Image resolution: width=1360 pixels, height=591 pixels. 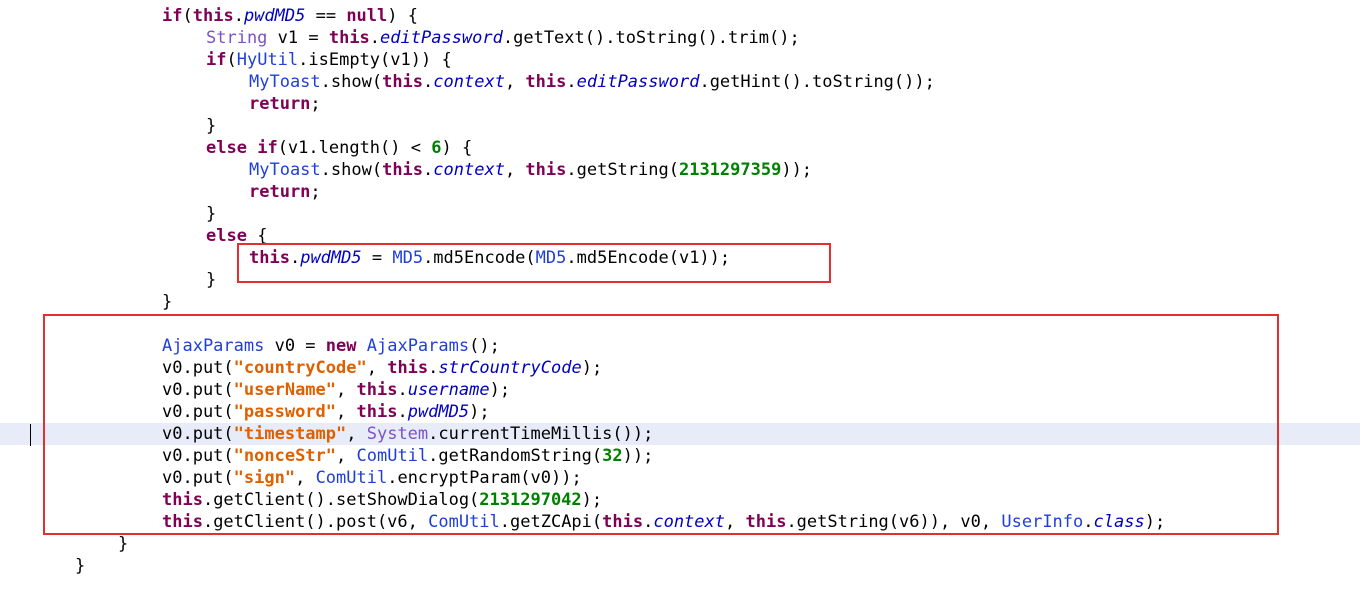 What do you see at coordinates (298, 38) in the screenshot?
I see `code-token: v1 =` at bounding box center [298, 38].